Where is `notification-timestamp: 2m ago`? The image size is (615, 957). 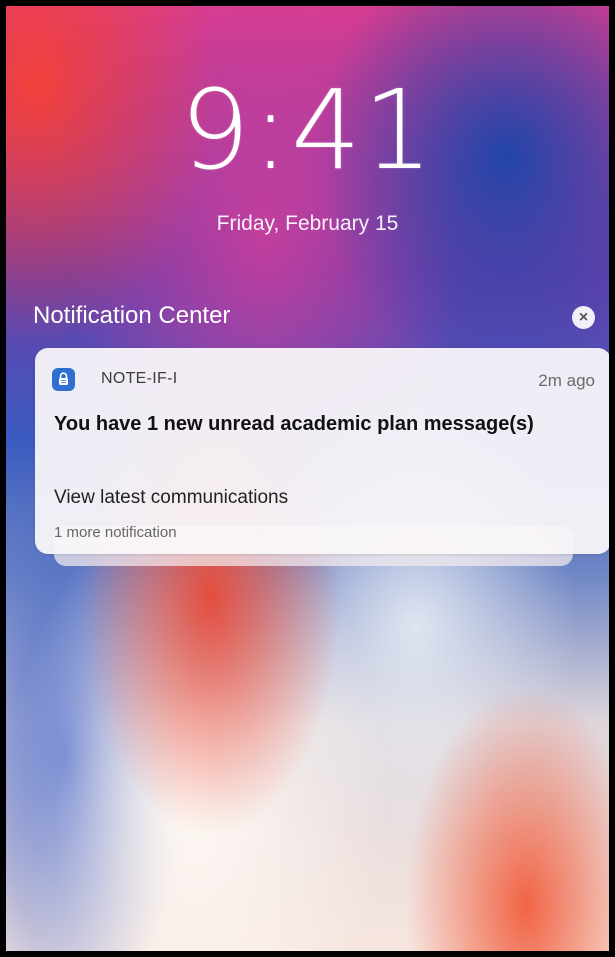 notification-timestamp: 2m ago is located at coordinates (566, 380).